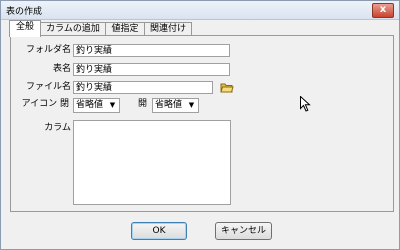 Image resolution: width=400 pixels, height=250 pixels. I want to click on browse-folder-button, so click(227, 87).